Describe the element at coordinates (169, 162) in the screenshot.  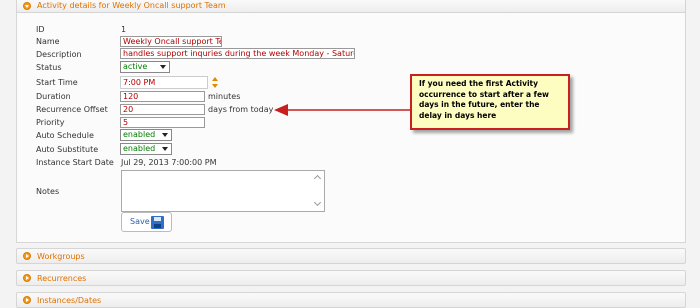
I see `instance-start-value: Jul 29, 2013 7:00:00 PM` at that location.